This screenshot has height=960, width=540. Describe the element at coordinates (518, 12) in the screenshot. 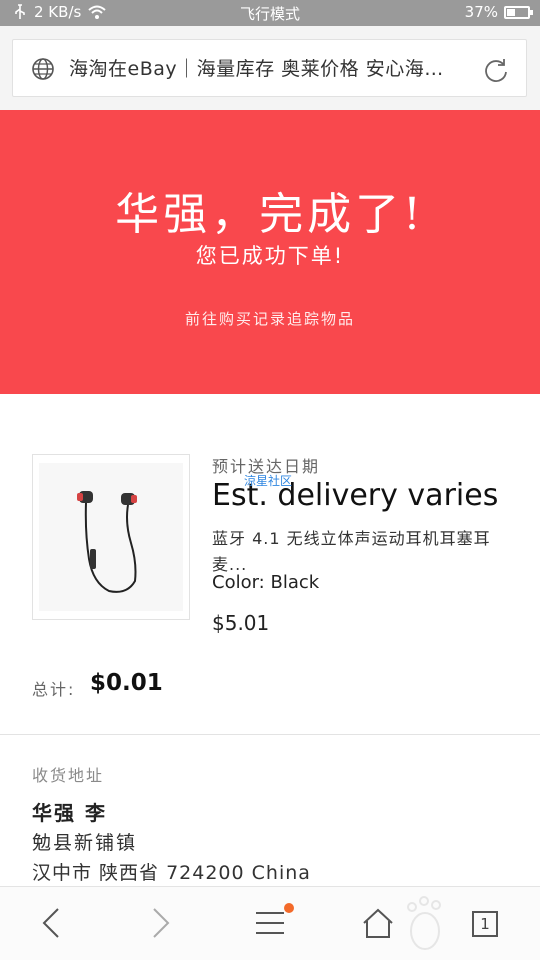

I see `battery-icon` at that location.